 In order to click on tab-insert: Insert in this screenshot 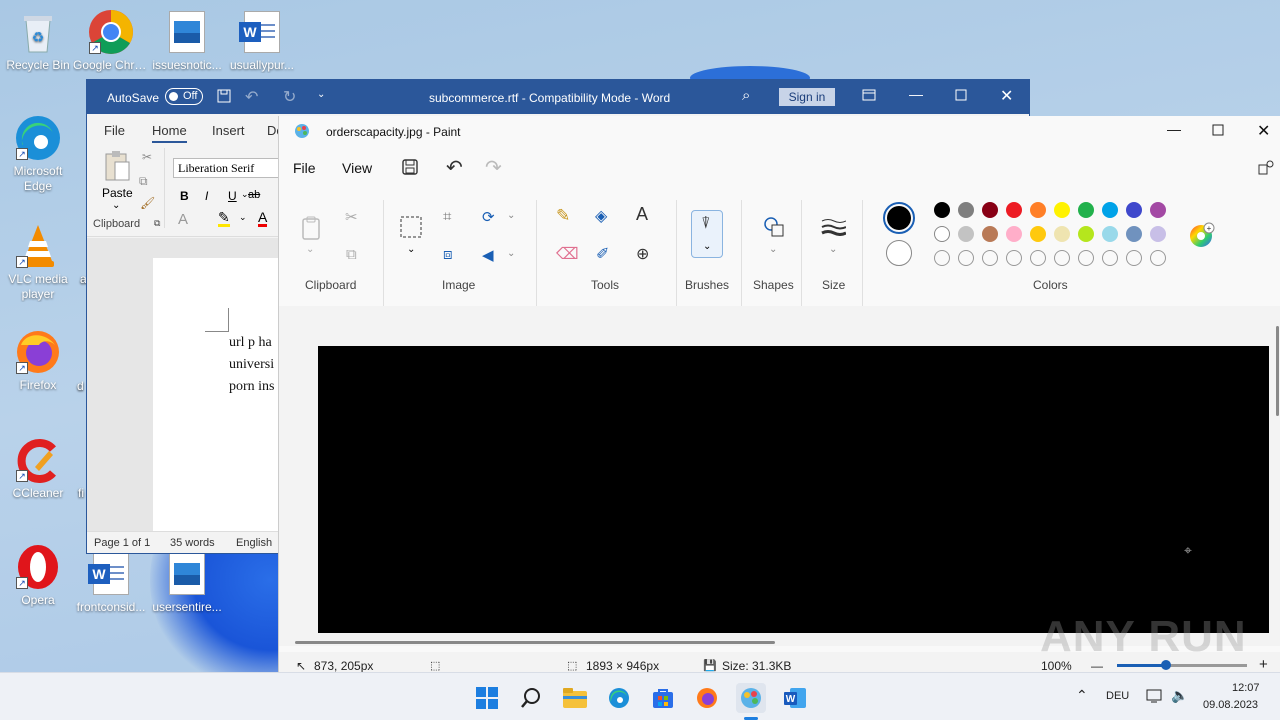, I will do `click(228, 130)`.